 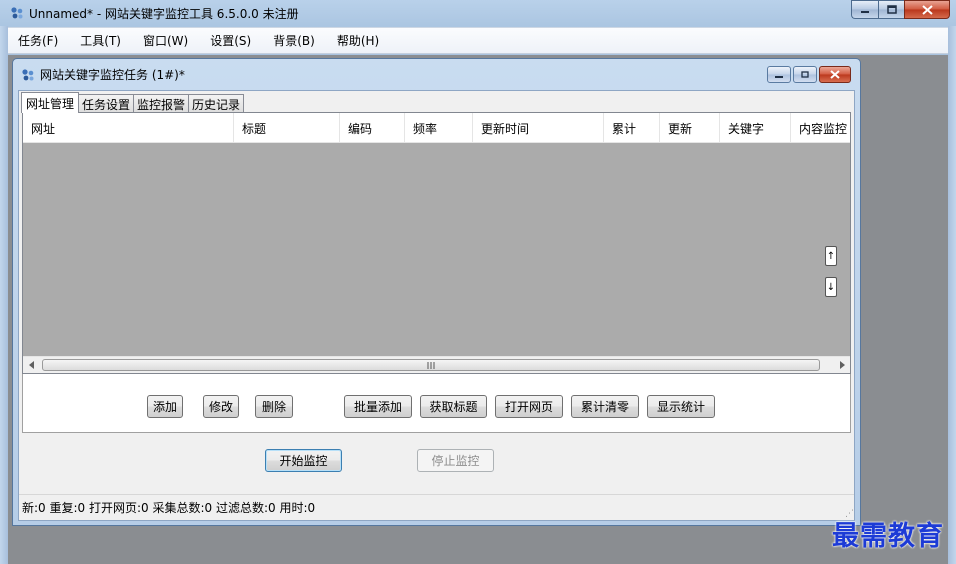 What do you see at coordinates (164, 13) in the screenshot?
I see `window-title: Unnamed* - 网站关键字监控工具 6.5.0.0 未注册` at bounding box center [164, 13].